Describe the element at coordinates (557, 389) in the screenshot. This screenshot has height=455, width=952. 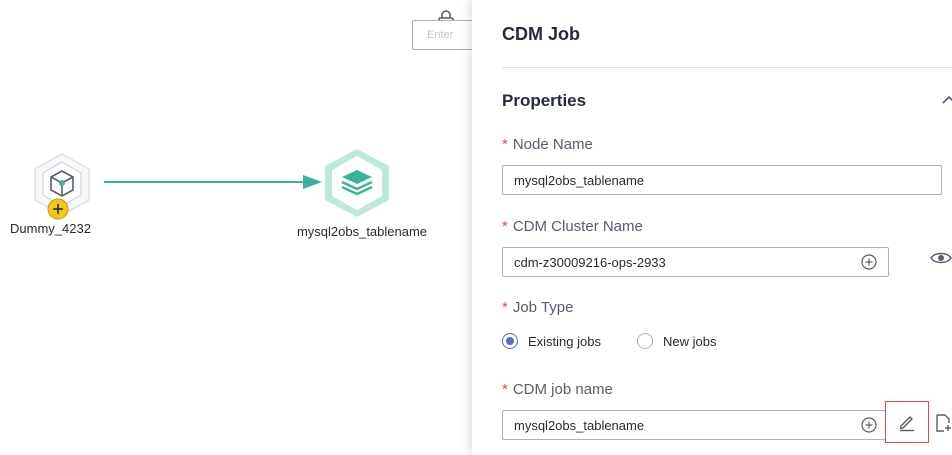
I see `job-name-label: * CDM job name` at that location.